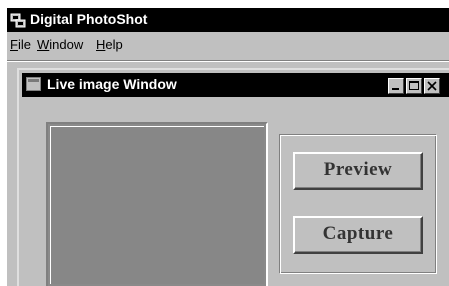  What do you see at coordinates (228, 20) in the screenshot?
I see `app-titlebar: Digital PhotoShot` at bounding box center [228, 20].